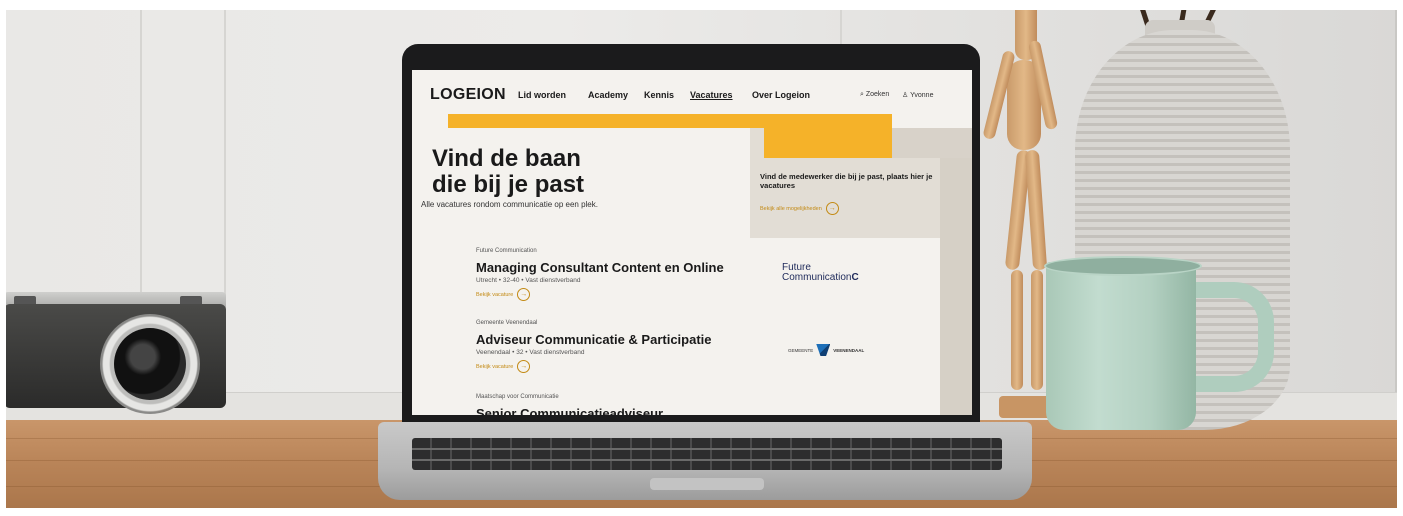 The width and height of the screenshot is (1403, 516). Describe the element at coordinates (707, 454) in the screenshot. I see `laptop-keyboard` at that location.